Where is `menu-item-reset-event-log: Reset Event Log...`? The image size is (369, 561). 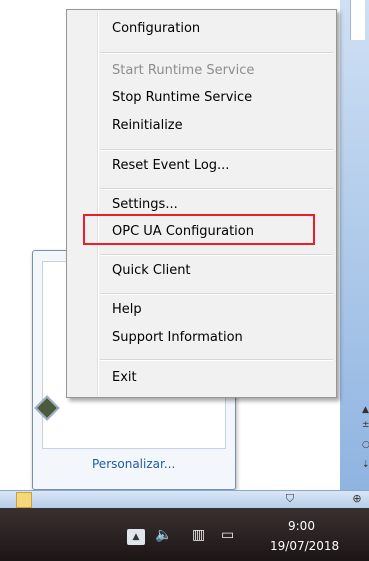
menu-item-reset-event-log: Reset Event Log... is located at coordinates (170, 165).